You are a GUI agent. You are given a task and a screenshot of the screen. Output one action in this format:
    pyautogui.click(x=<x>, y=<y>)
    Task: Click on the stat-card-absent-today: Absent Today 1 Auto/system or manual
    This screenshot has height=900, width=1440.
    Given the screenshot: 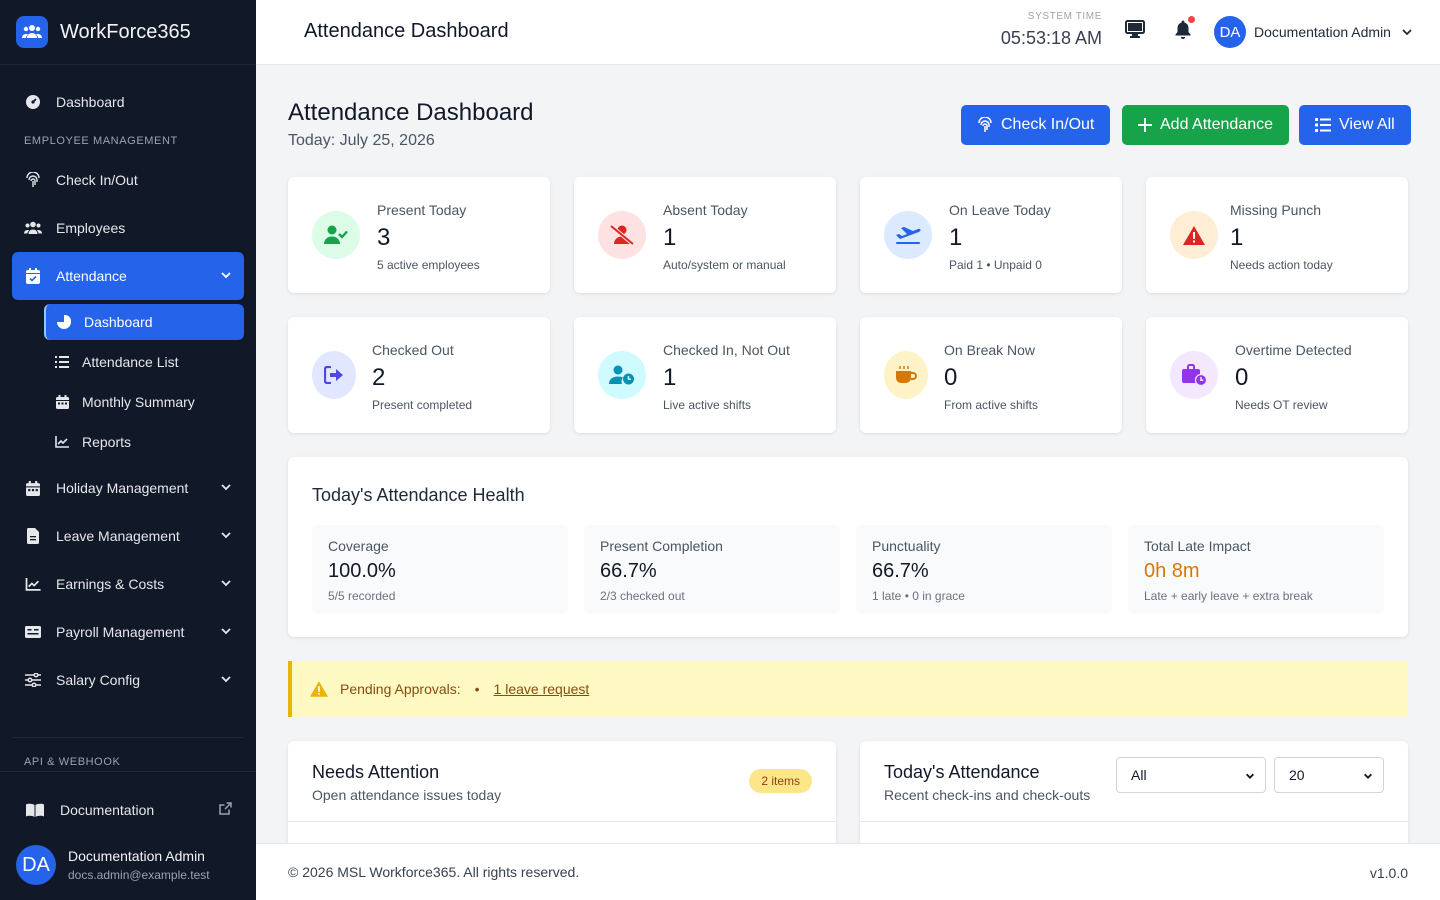 What is the action you would take?
    pyautogui.click(x=705, y=235)
    